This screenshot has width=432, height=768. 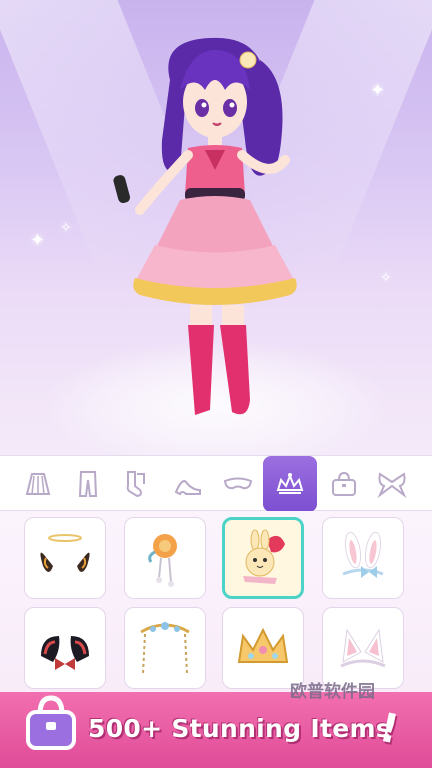 What do you see at coordinates (389, 729) in the screenshot?
I see `banner-exclamation: !` at bounding box center [389, 729].